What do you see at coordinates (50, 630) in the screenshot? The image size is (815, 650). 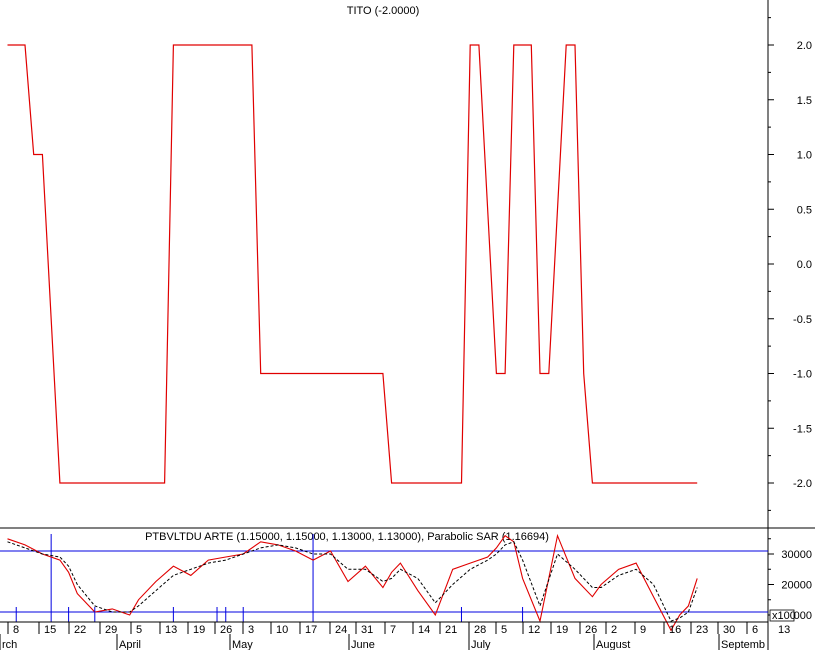 I see `x-tick-label: 15` at bounding box center [50, 630].